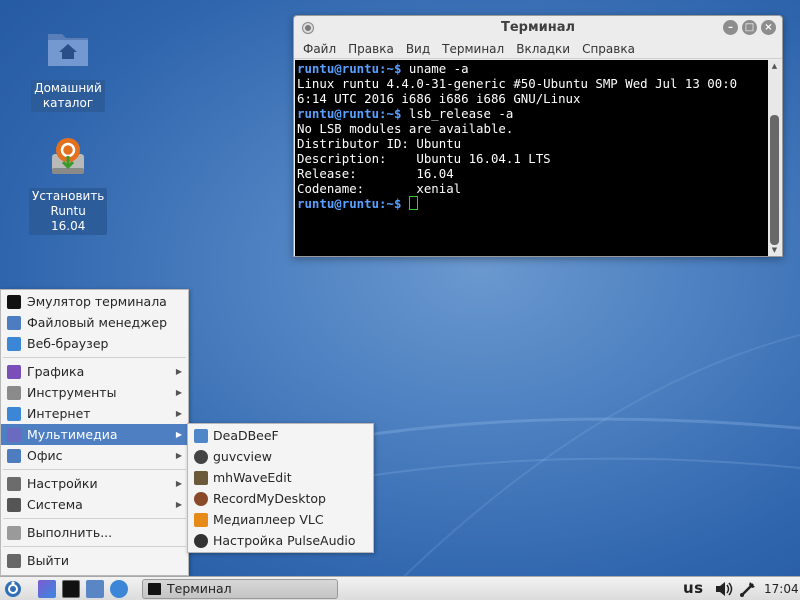 This screenshot has height=600, width=800. What do you see at coordinates (68, 343) in the screenshot?
I see `menu-item-label: Веб-браузер` at bounding box center [68, 343].